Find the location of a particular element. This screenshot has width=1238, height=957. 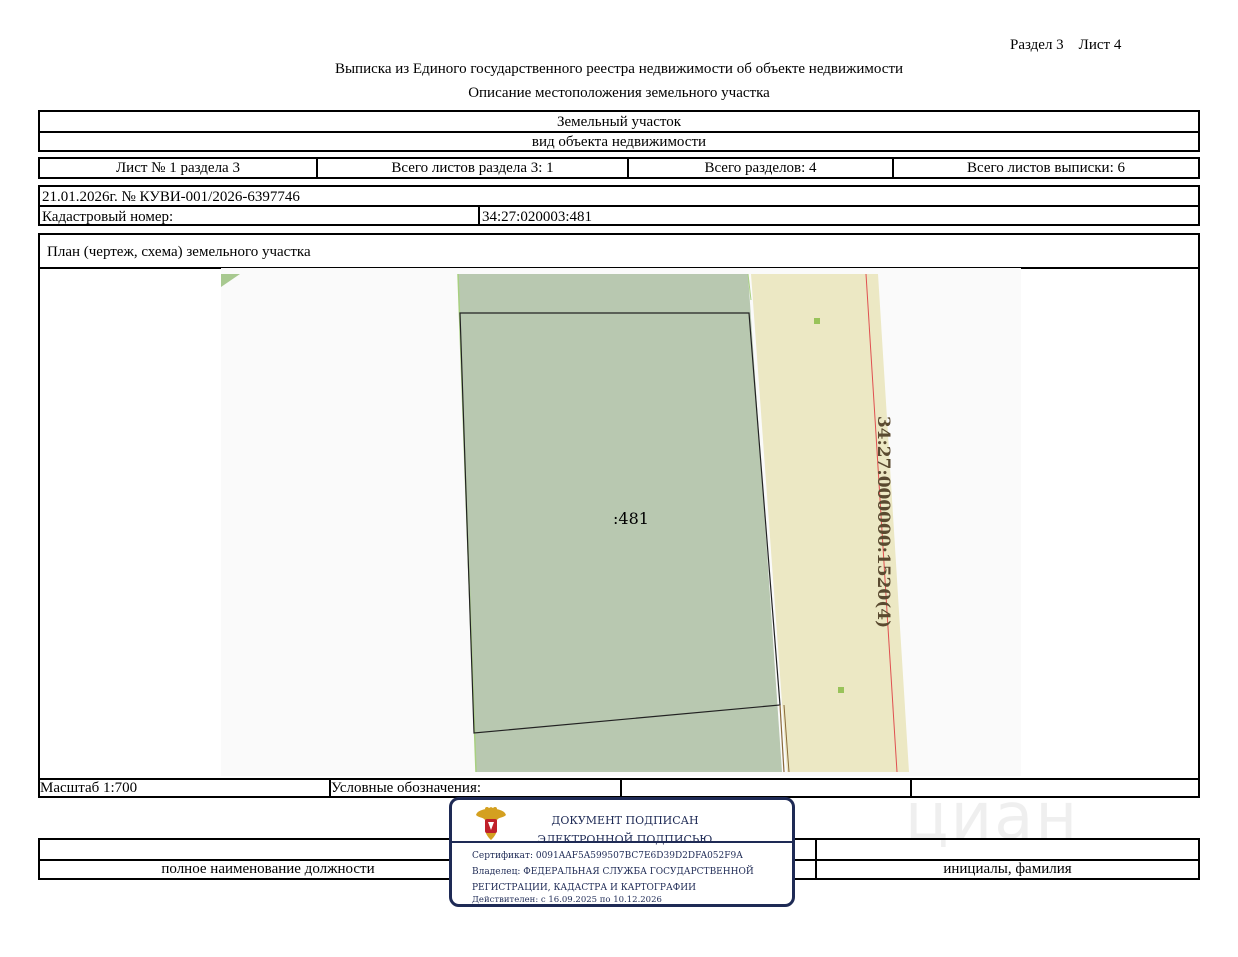

scale-label: Масштаб 1:700 is located at coordinates (89, 788).